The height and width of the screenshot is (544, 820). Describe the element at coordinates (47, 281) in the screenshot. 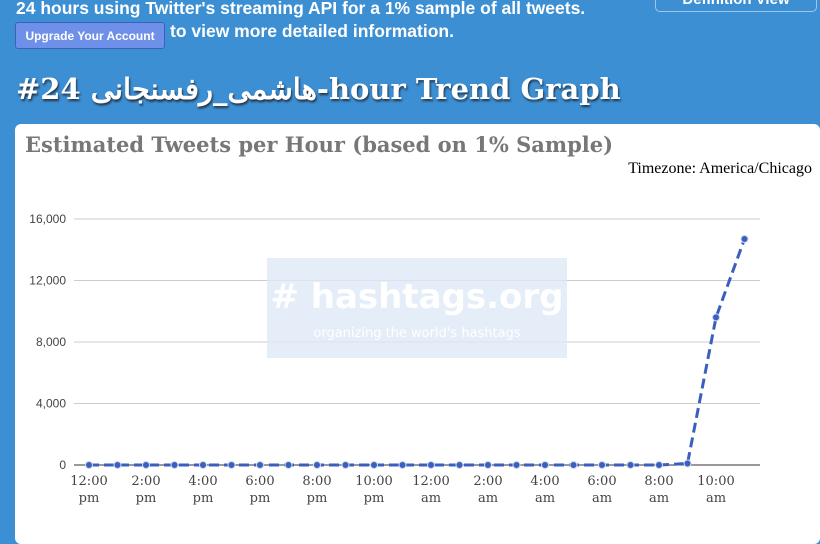

I see `y-tick-label: 12,000` at that location.